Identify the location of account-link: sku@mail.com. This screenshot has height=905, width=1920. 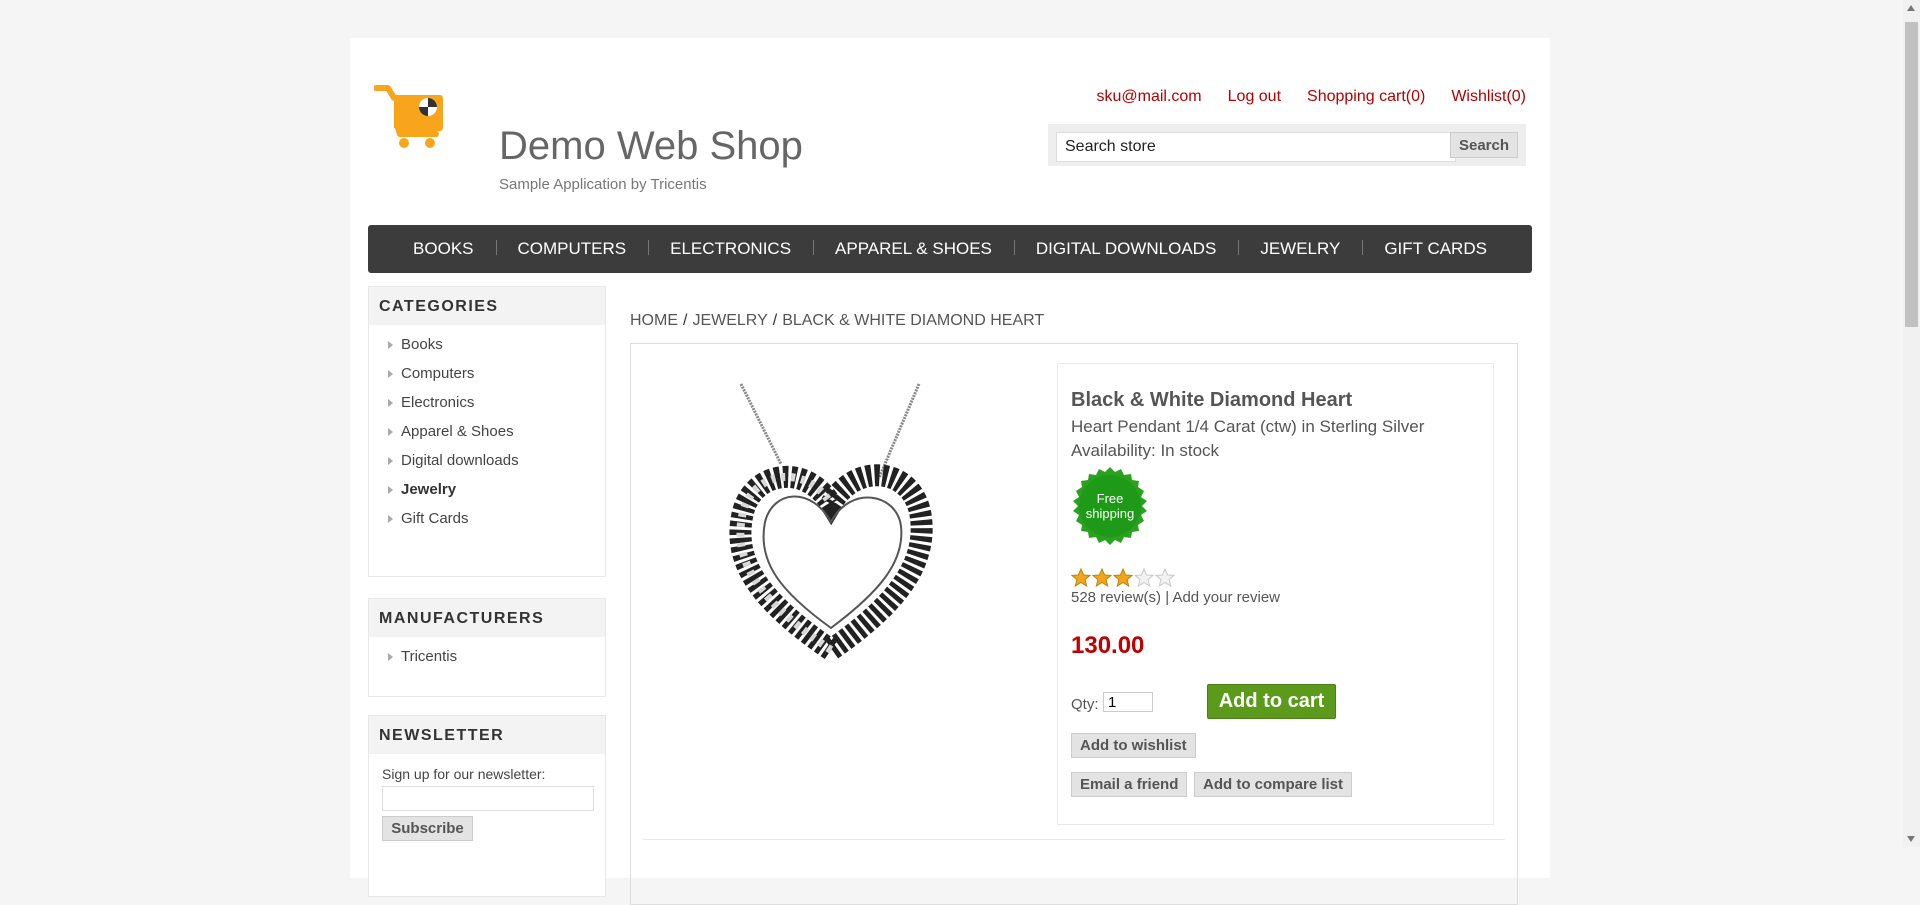
(1148, 97).